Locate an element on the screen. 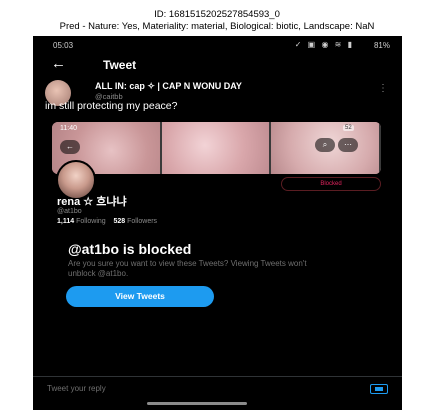 This screenshot has height=418, width=434. page-title: Tweet is located at coordinates (120, 65).